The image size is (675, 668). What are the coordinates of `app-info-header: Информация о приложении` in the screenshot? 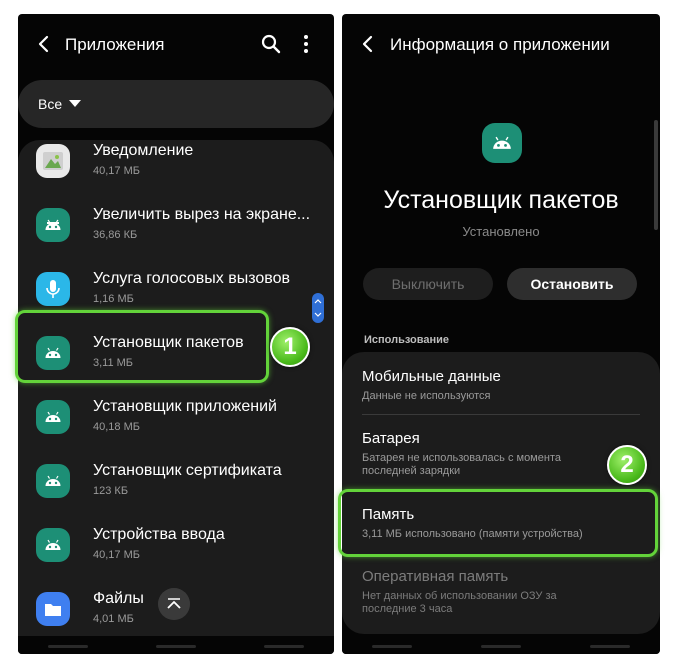 It's located at (501, 45).